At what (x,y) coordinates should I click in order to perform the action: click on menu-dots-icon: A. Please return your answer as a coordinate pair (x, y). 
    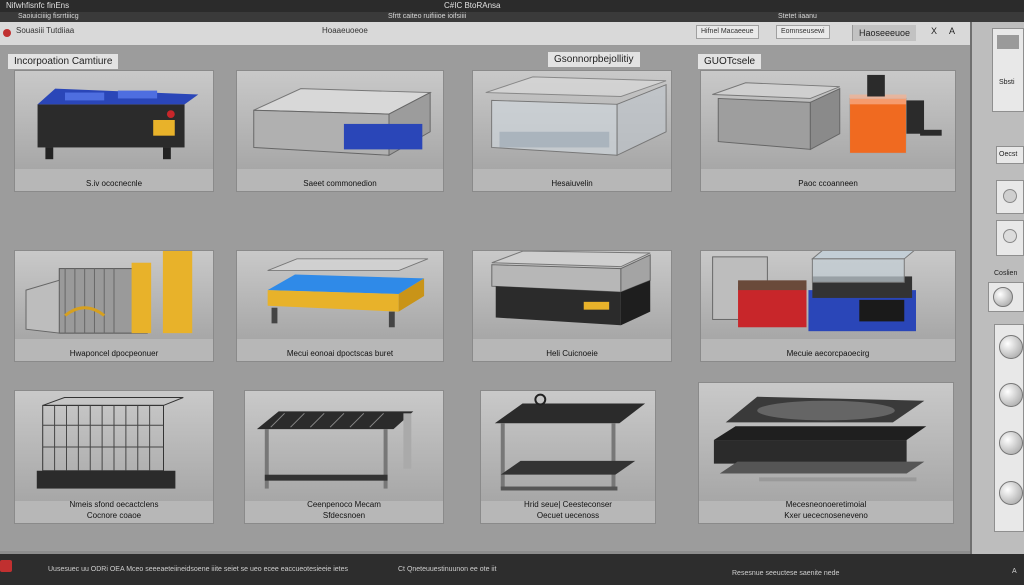
    Looking at the image, I should click on (952, 31).